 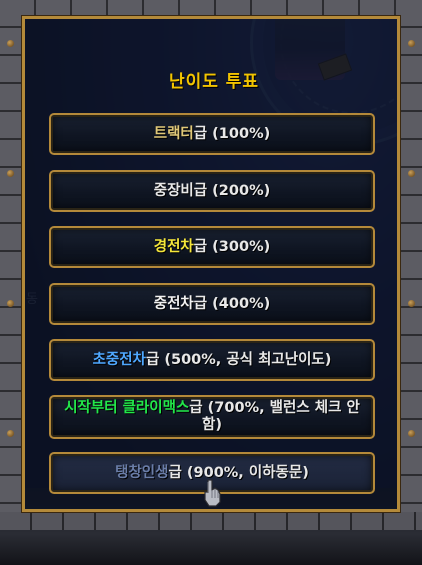 What do you see at coordinates (411, 265) in the screenshot?
I see `frame-right` at bounding box center [411, 265].